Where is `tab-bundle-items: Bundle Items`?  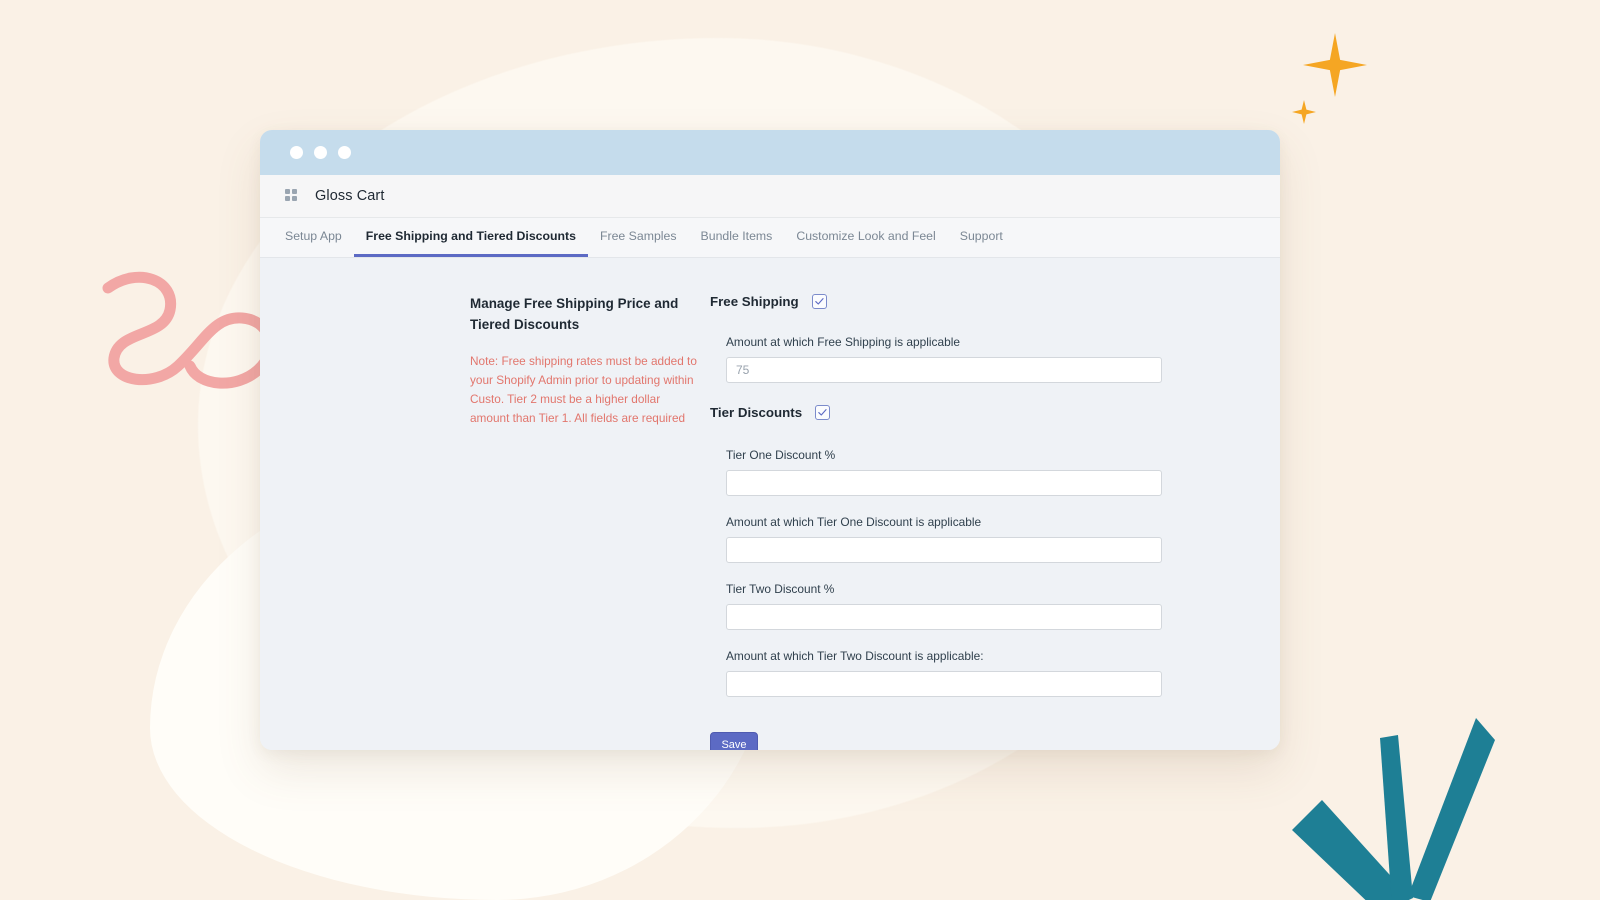
tab-bundle-items: Bundle Items is located at coordinates (737, 237).